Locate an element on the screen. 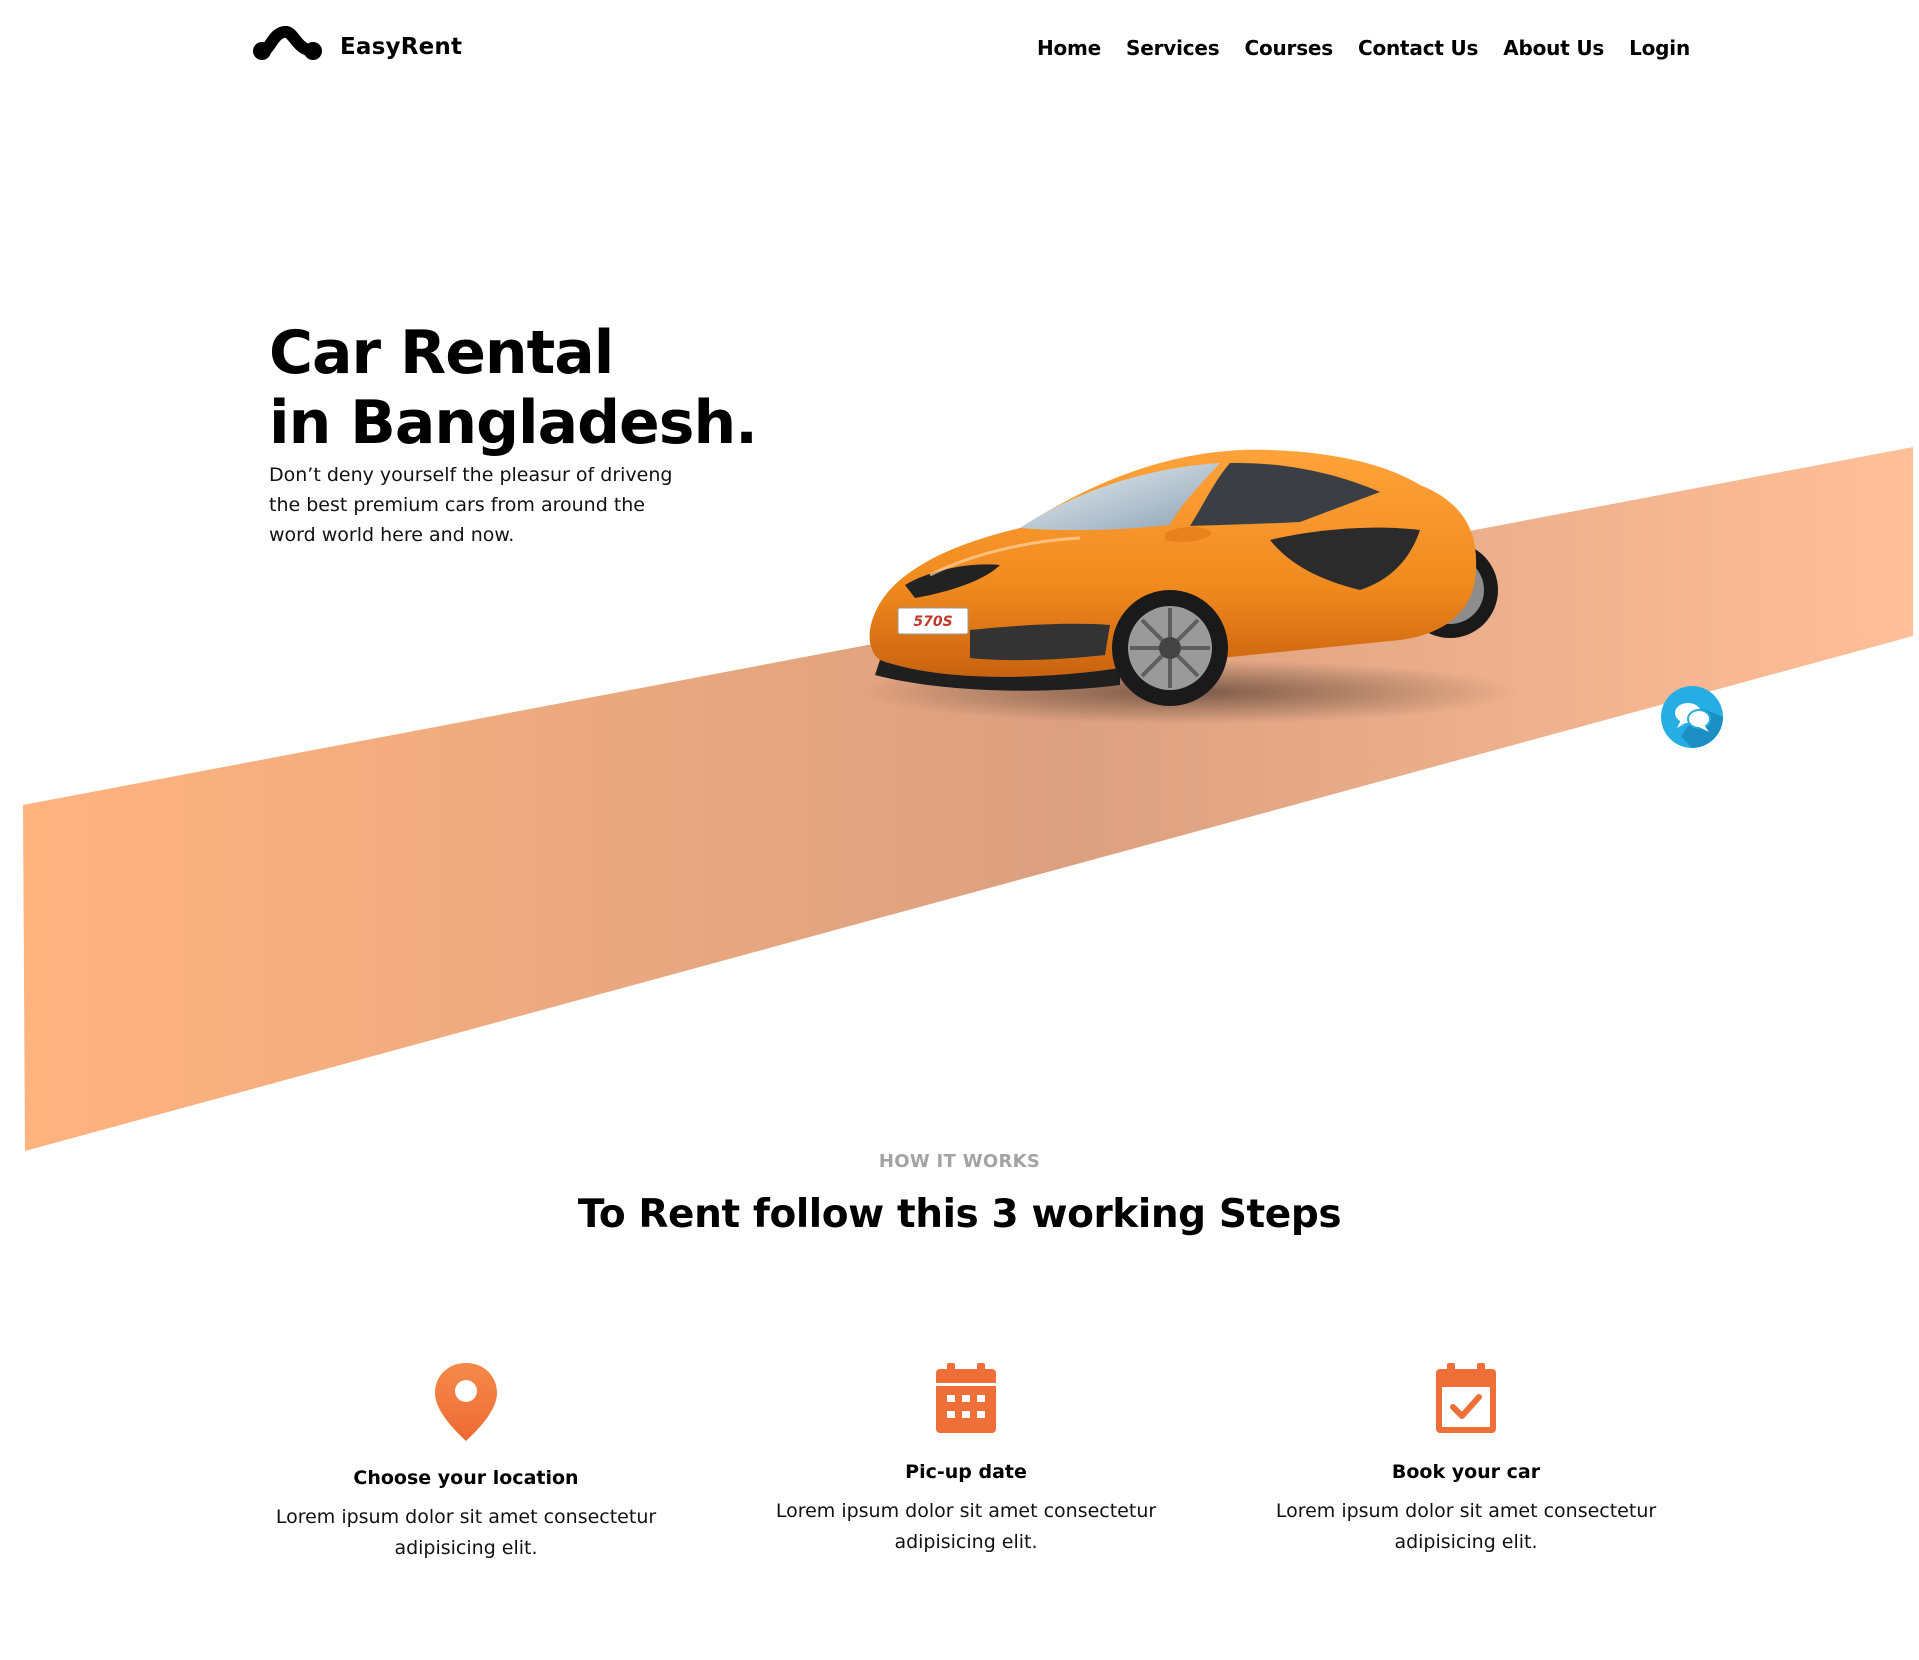  nav-about-us: About Us is located at coordinates (1553, 48).